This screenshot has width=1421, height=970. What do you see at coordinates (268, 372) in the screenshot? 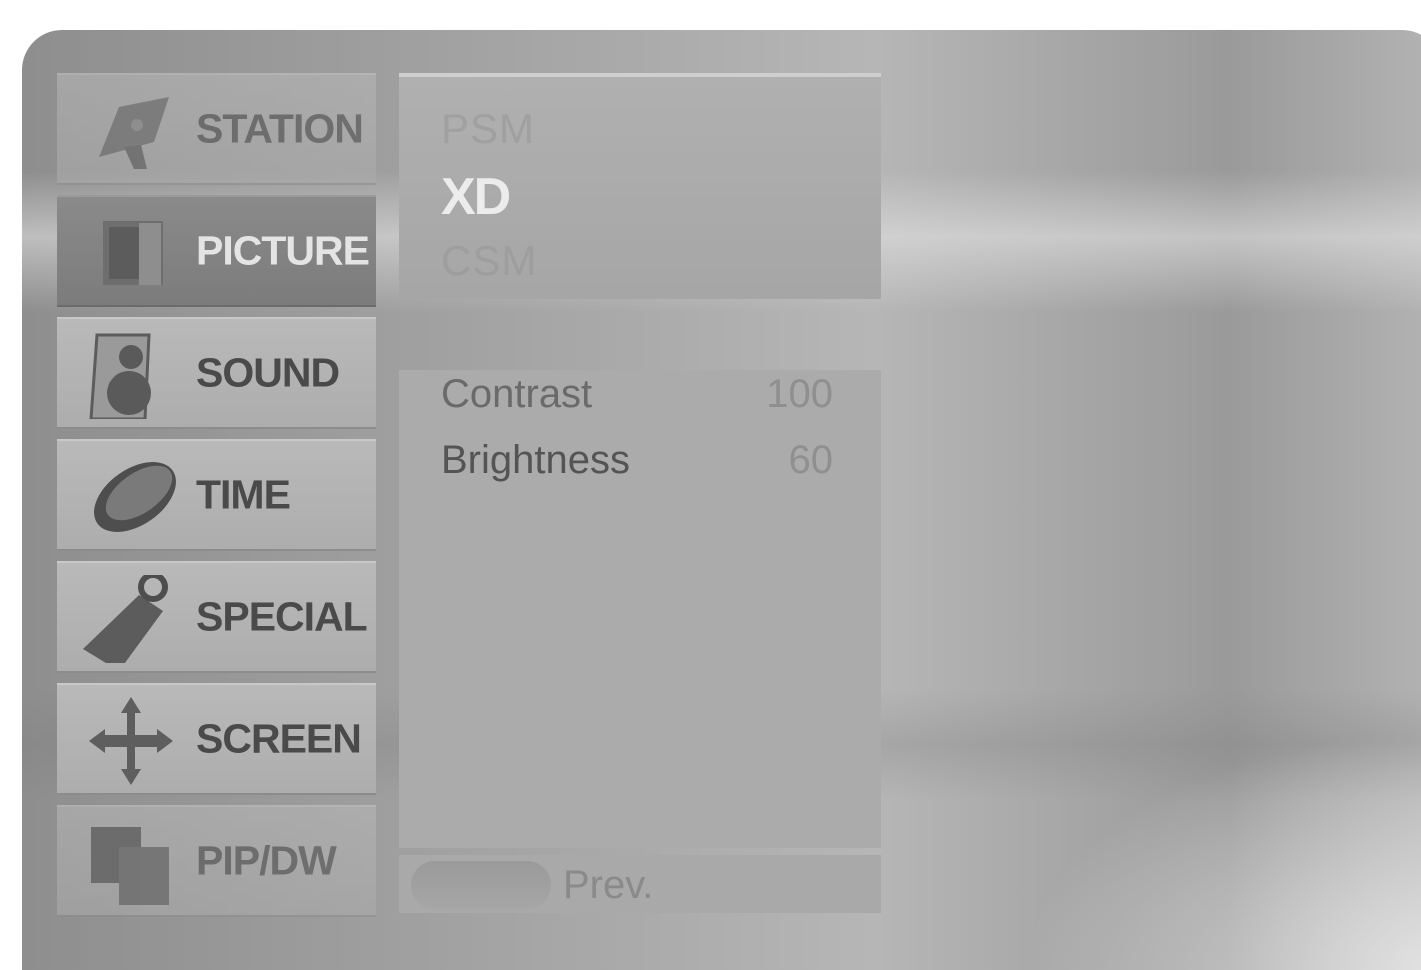
I see `menu-label-sound: SOUND` at bounding box center [268, 372].